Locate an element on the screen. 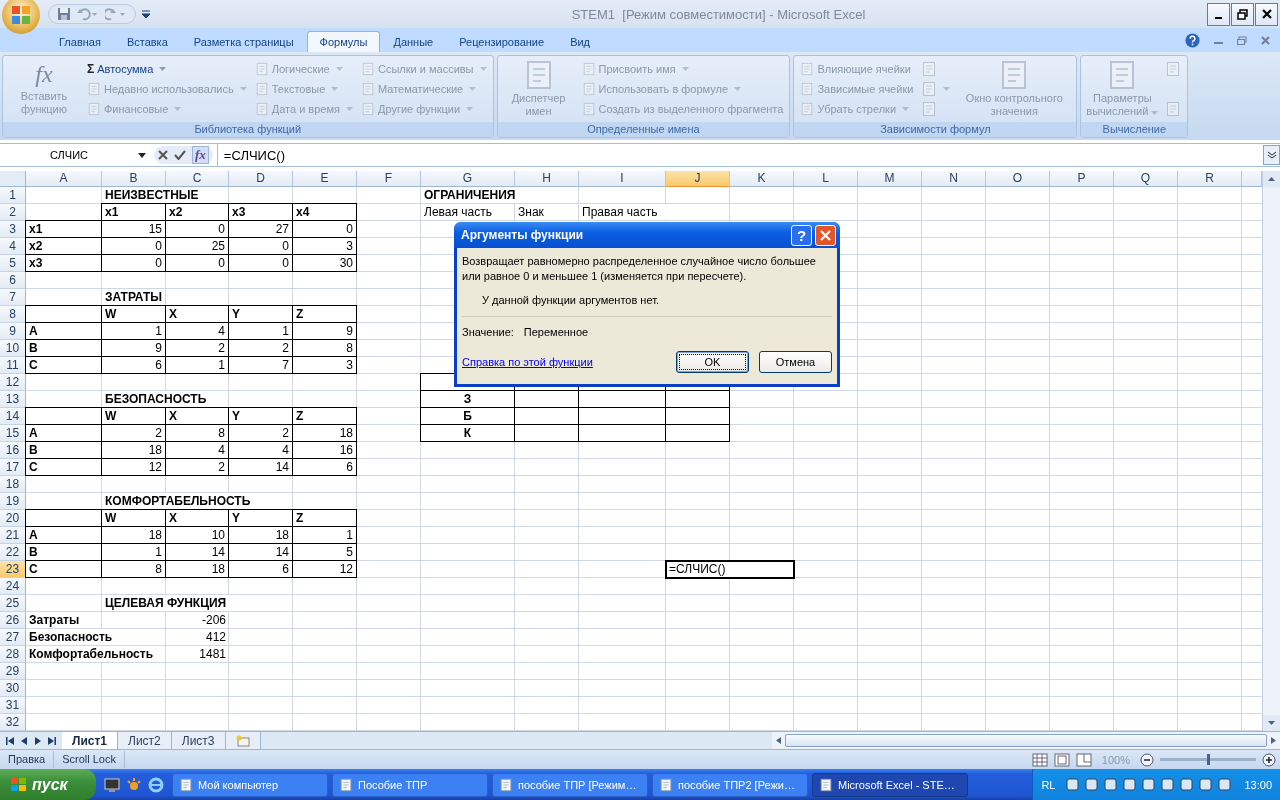 The height and width of the screenshot is (800, 1280). row-header: 12 is located at coordinates (13, 382).